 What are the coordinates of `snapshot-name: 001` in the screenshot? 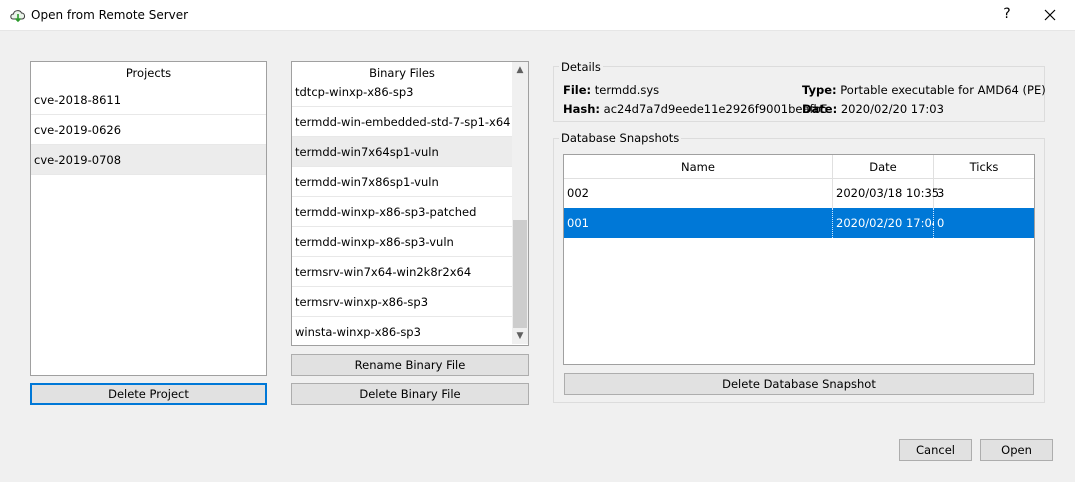 It's located at (698, 223).